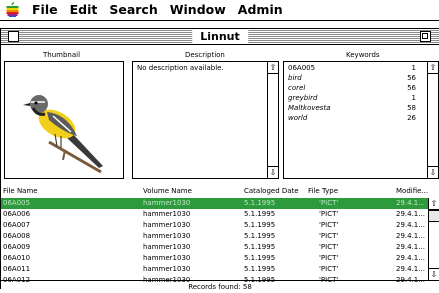  I want to click on apple-icon, so click(13, 10).